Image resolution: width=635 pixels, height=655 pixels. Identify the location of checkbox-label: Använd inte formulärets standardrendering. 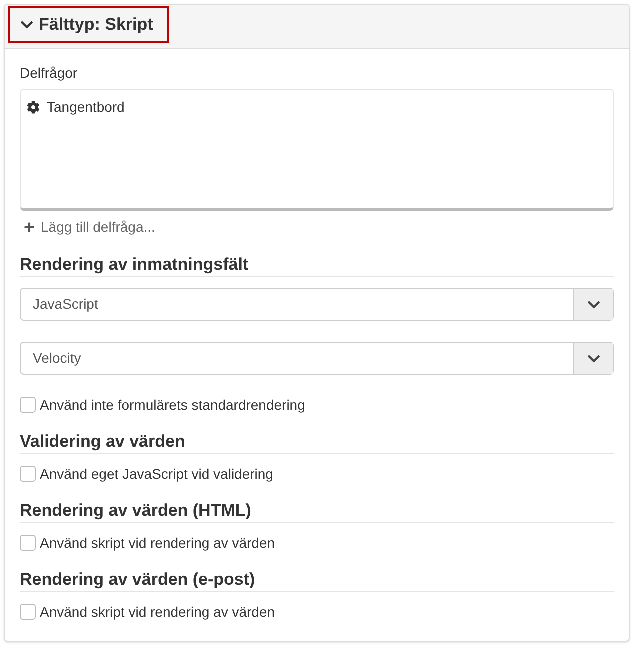
(173, 405).